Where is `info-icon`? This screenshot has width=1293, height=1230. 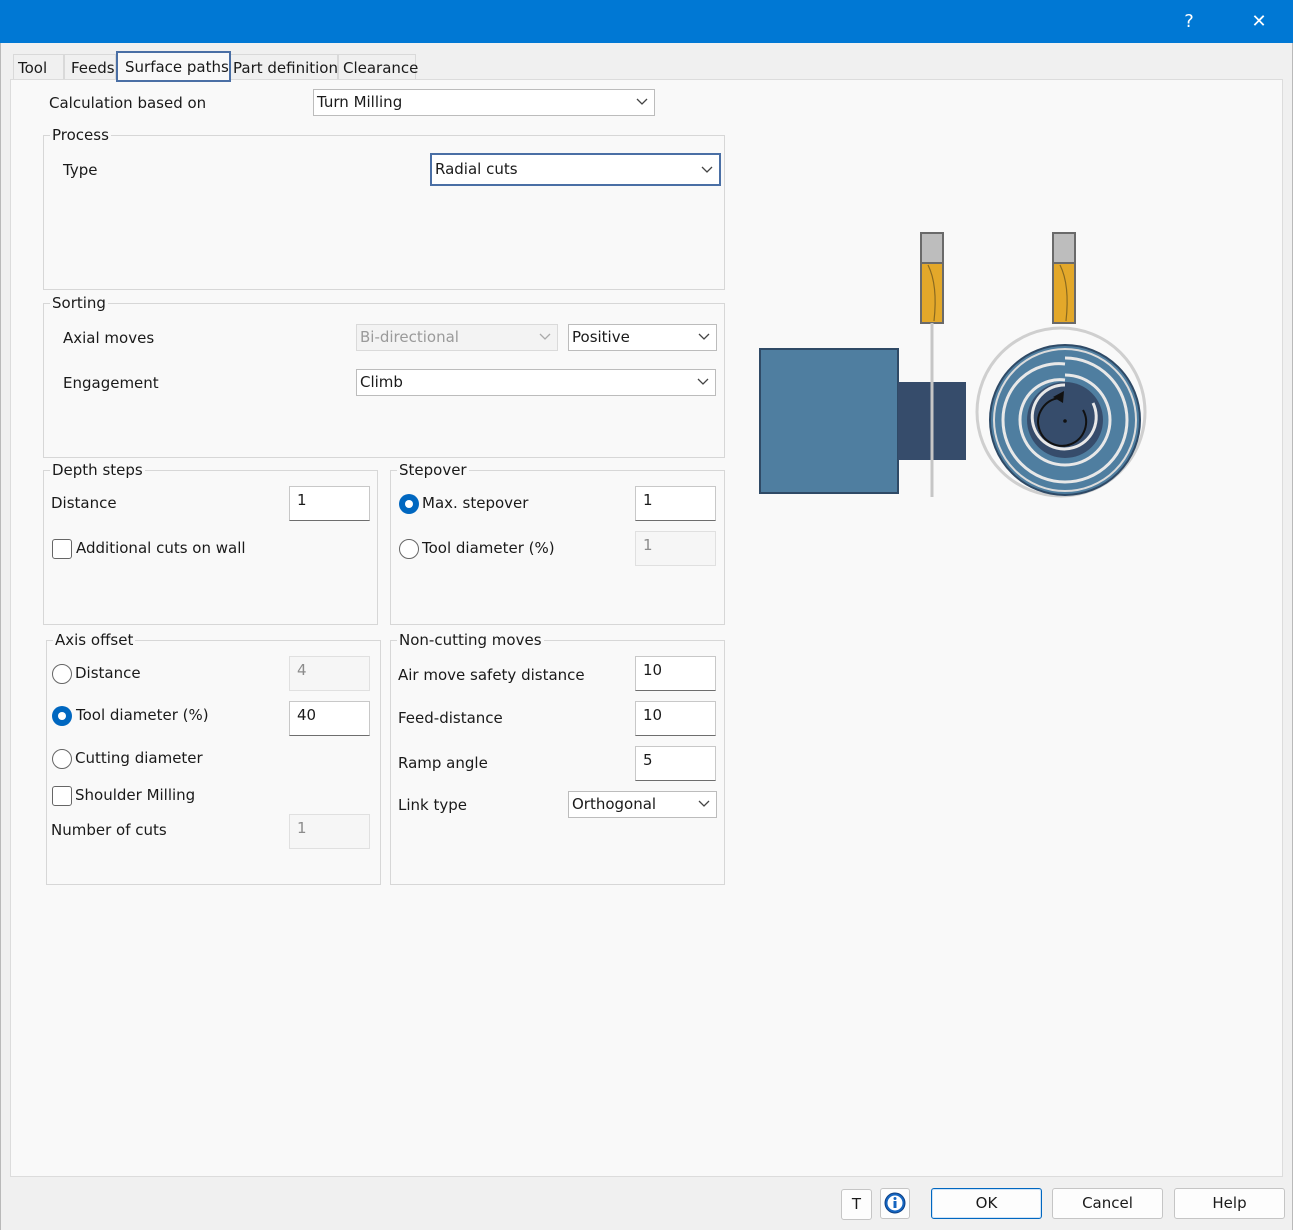
info-icon is located at coordinates (895, 1203).